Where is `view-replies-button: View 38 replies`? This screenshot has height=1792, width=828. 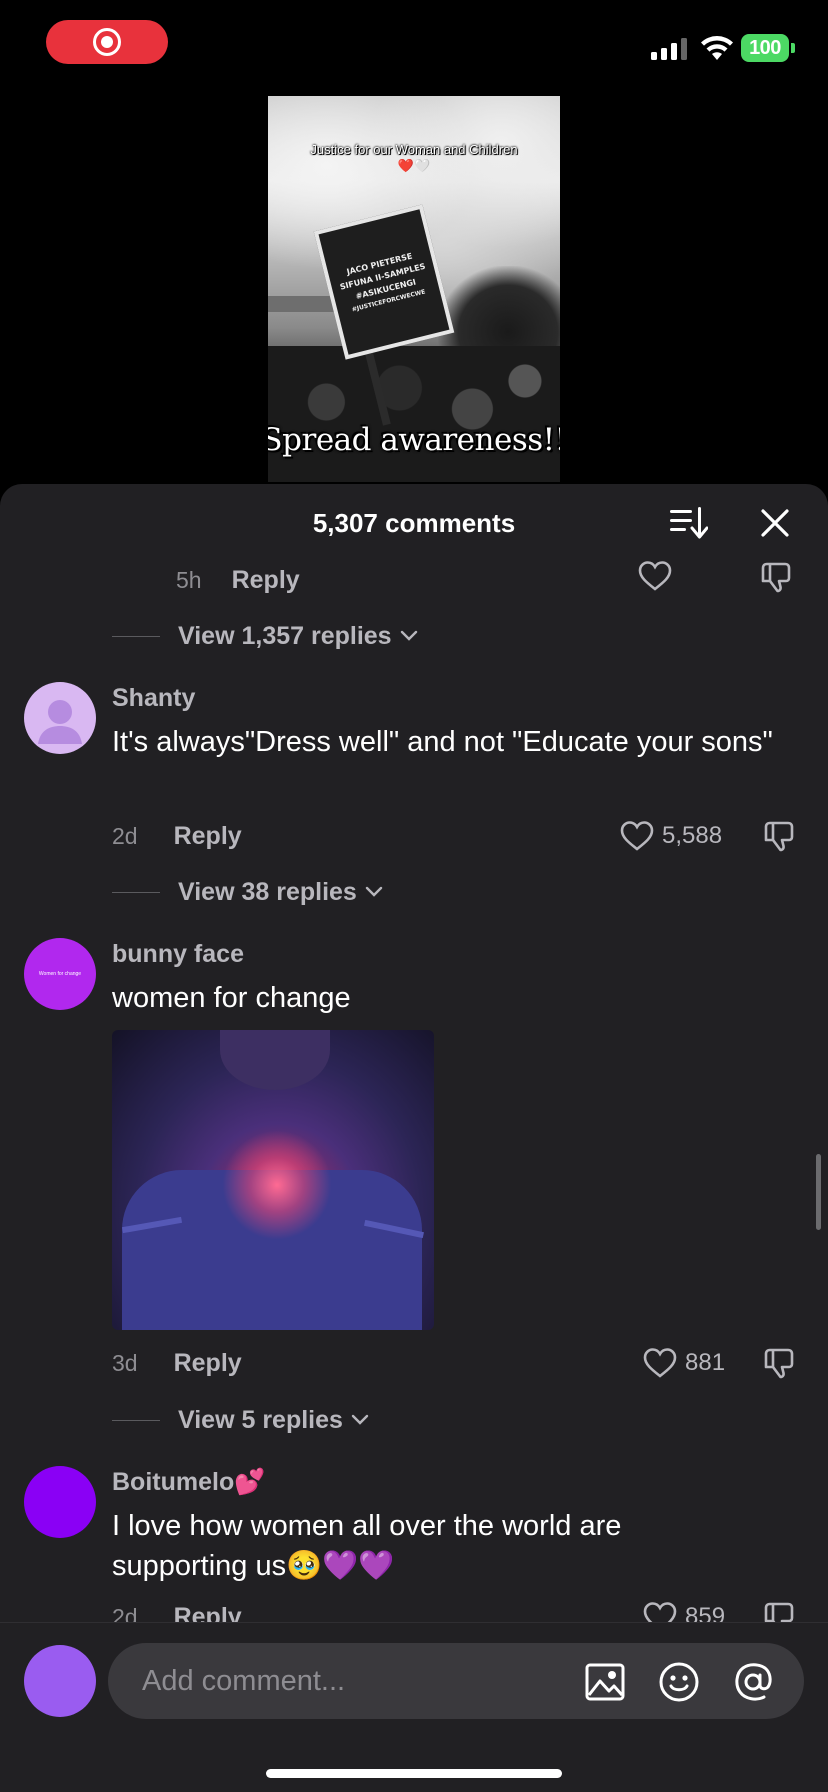 view-replies-button: View 38 replies is located at coordinates (247, 892).